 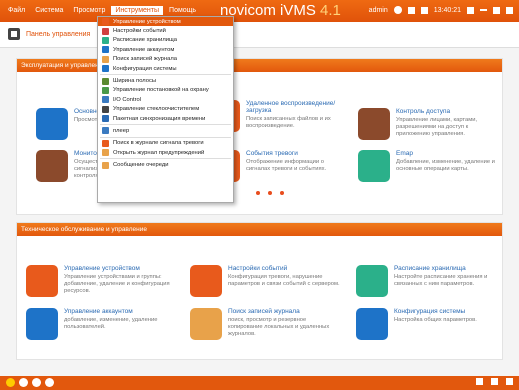 I want to click on tools-menu-item: плеер, so click(x=165, y=130).